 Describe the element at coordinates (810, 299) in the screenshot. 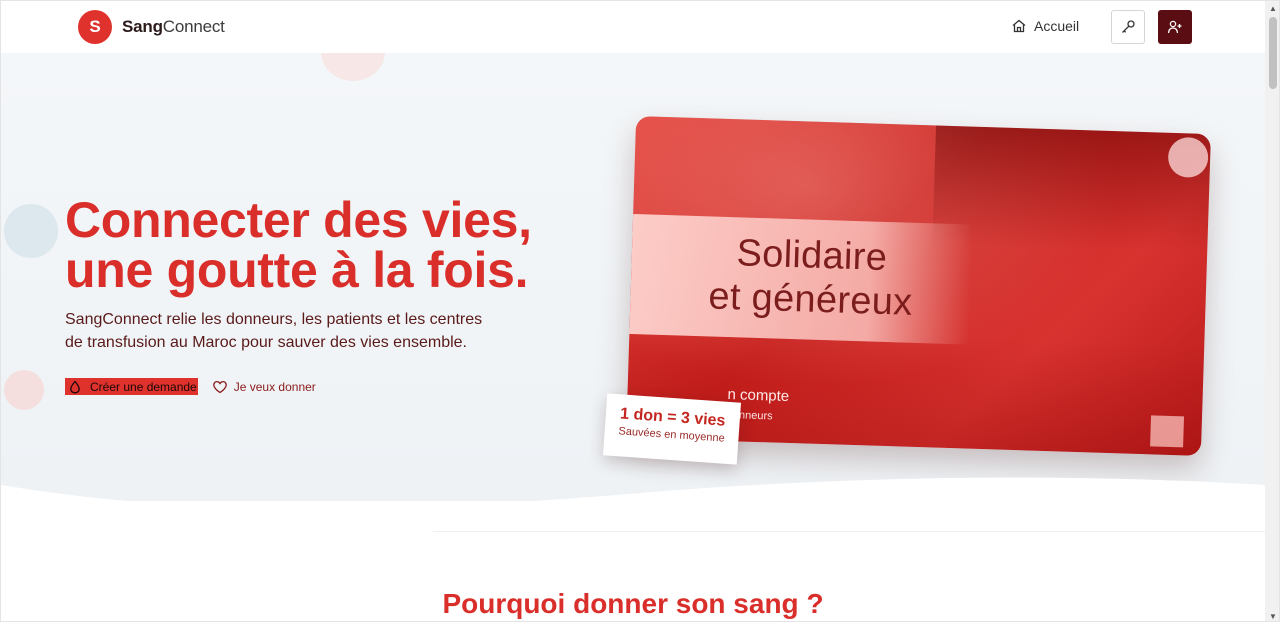

I see `card-banner-line2: et généreux` at that location.